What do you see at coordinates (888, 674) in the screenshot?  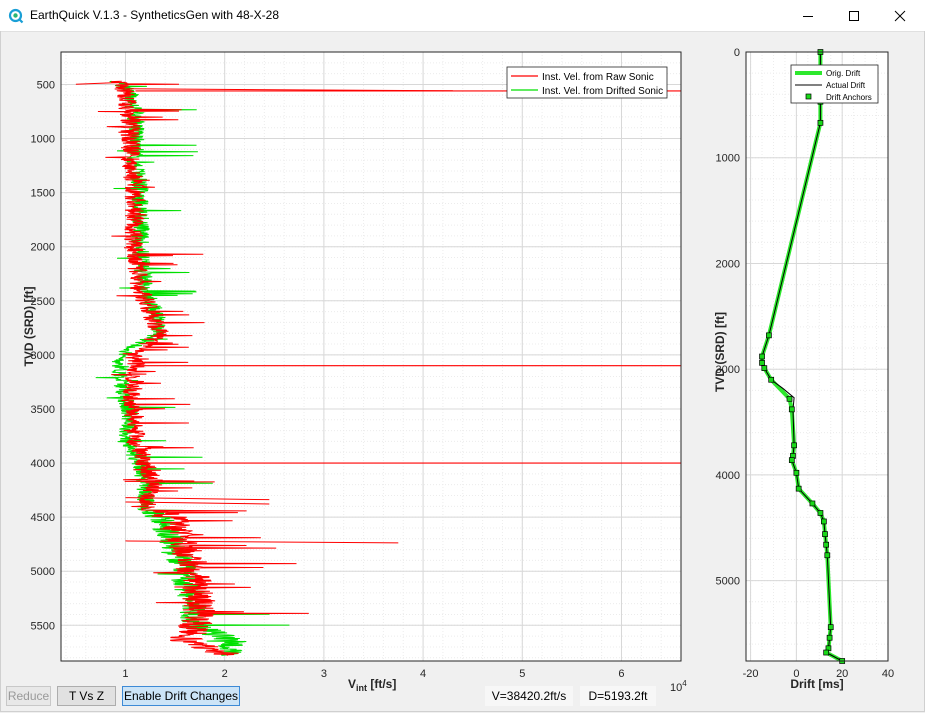 I see `x-tick-label: 40` at bounding box center [888, 674].